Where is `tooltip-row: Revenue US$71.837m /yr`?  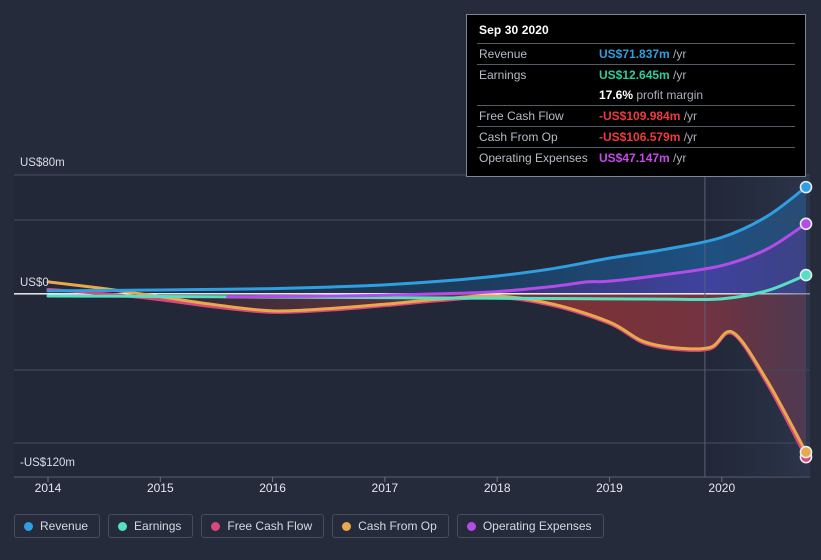 tooltip-row: Revenue US$71.837m /yr is located at coordinates (636, 54).